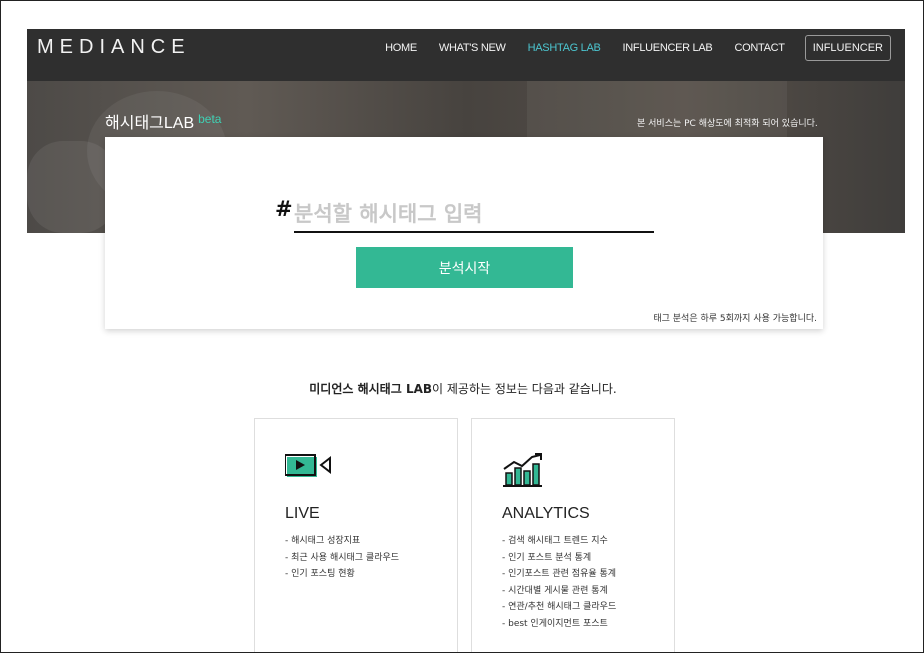  Describe the element at coordinates (555, 590) in the screenshot. I see `list-item: - 시간대별 게시물 관련 통계` at that location.